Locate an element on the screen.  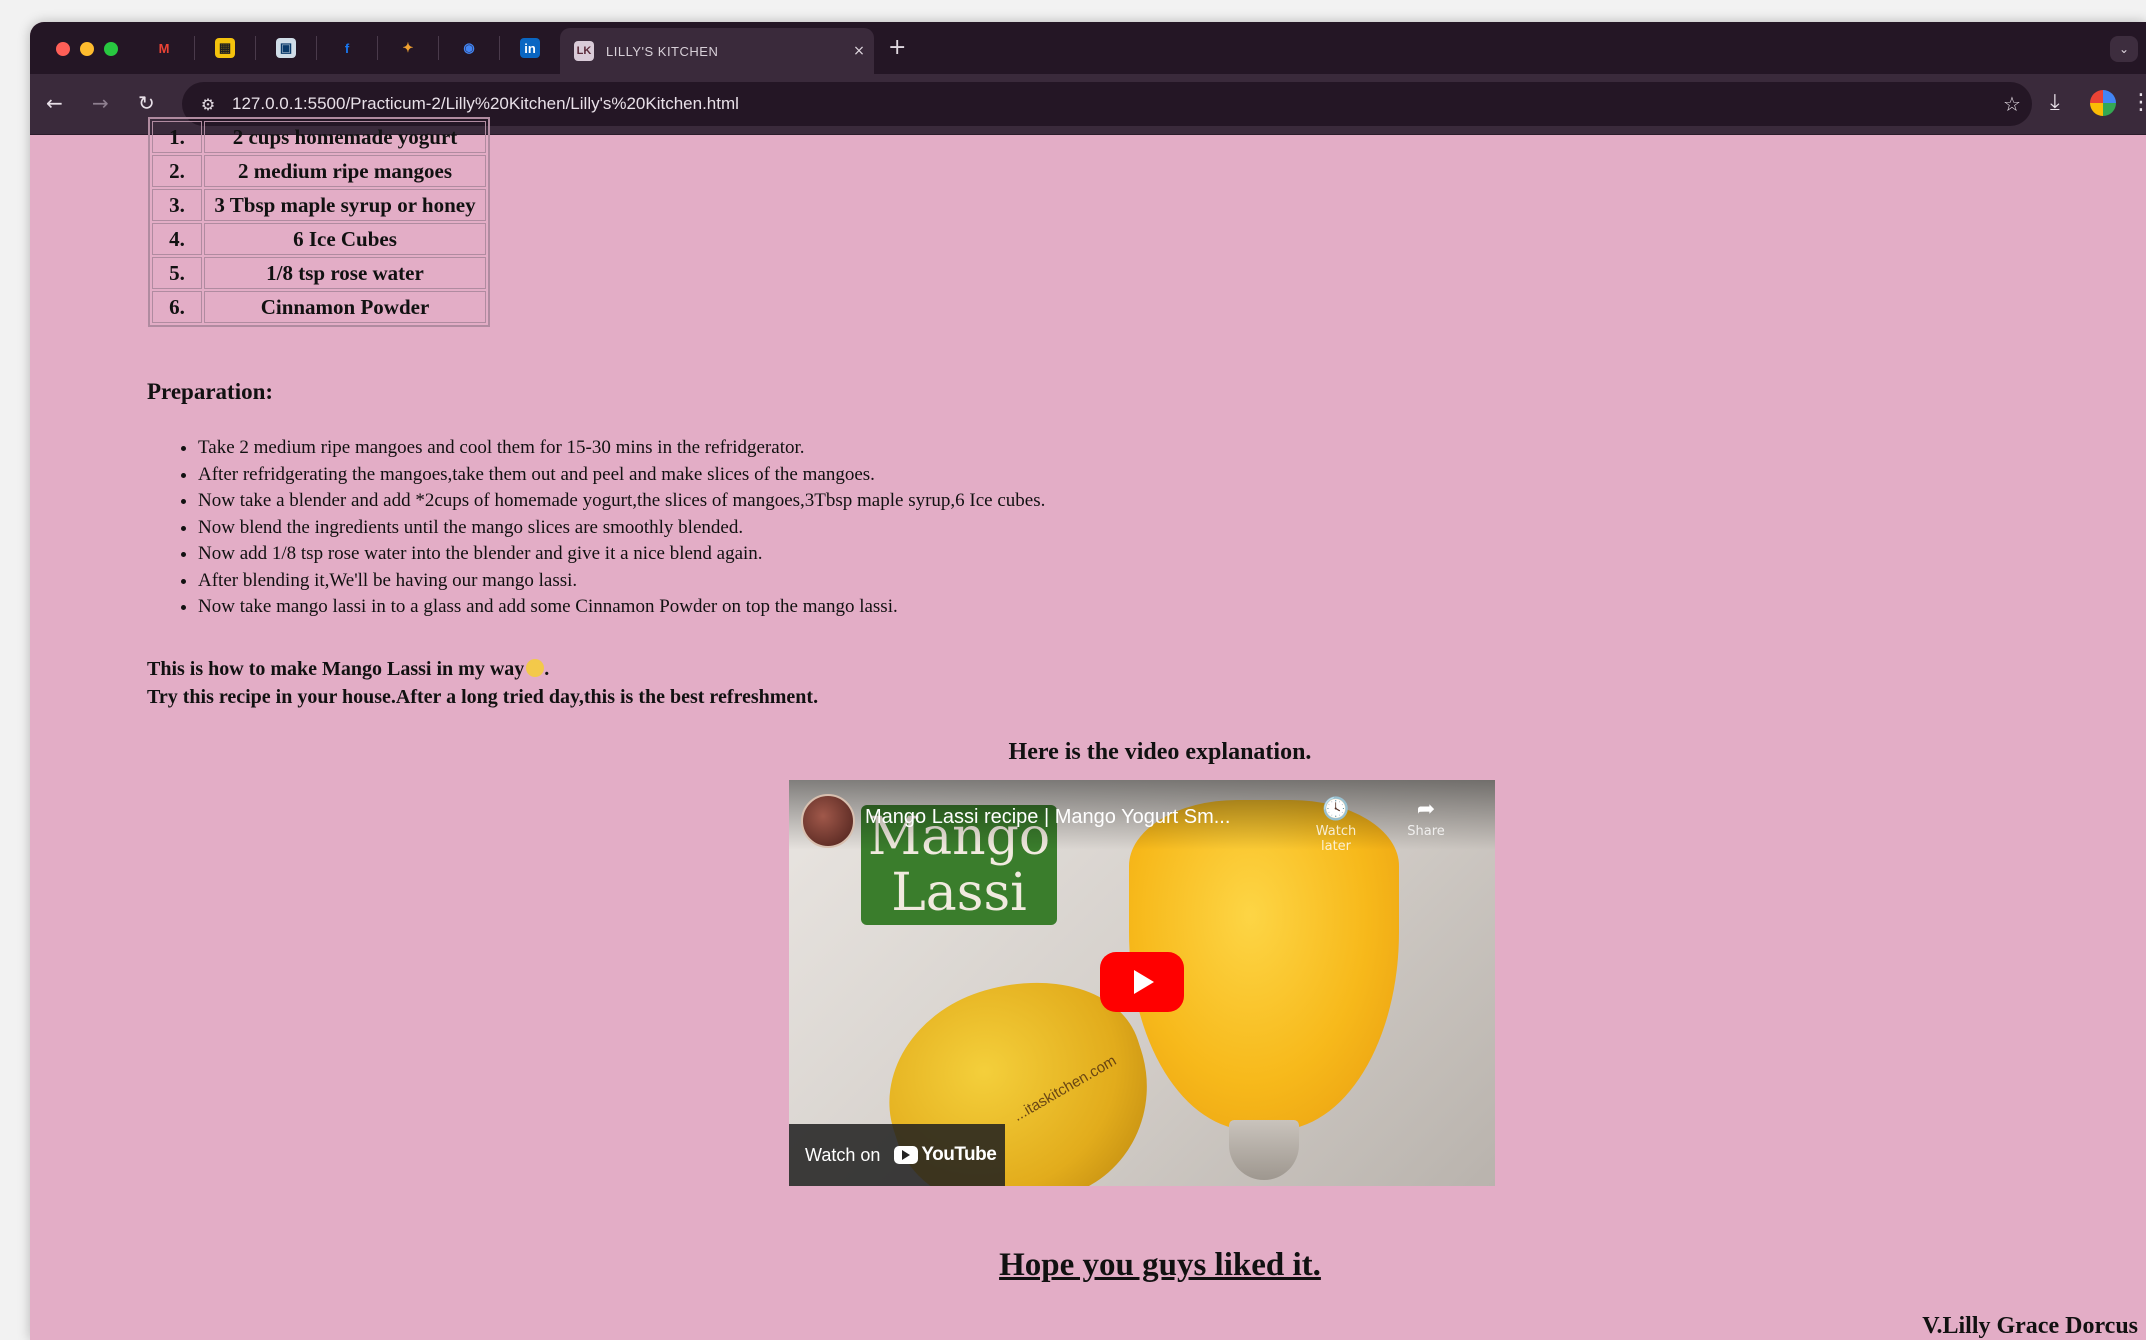
forward-arrow-icon: → is located at coordinates (100, 103).